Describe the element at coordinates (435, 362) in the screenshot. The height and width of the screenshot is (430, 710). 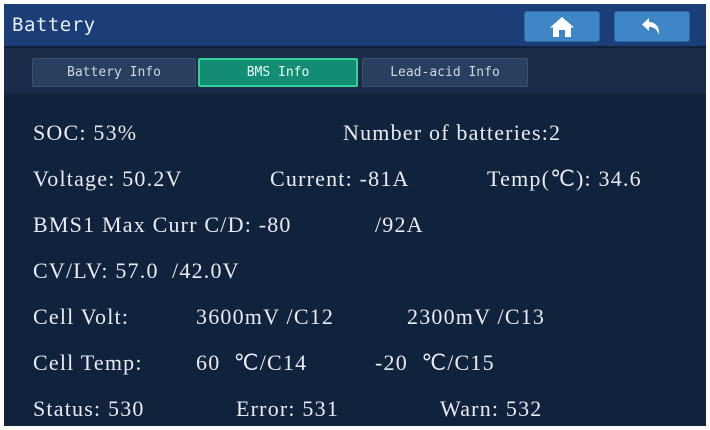
I see `cell-temp-min: -20 ℃/C15` at that location.